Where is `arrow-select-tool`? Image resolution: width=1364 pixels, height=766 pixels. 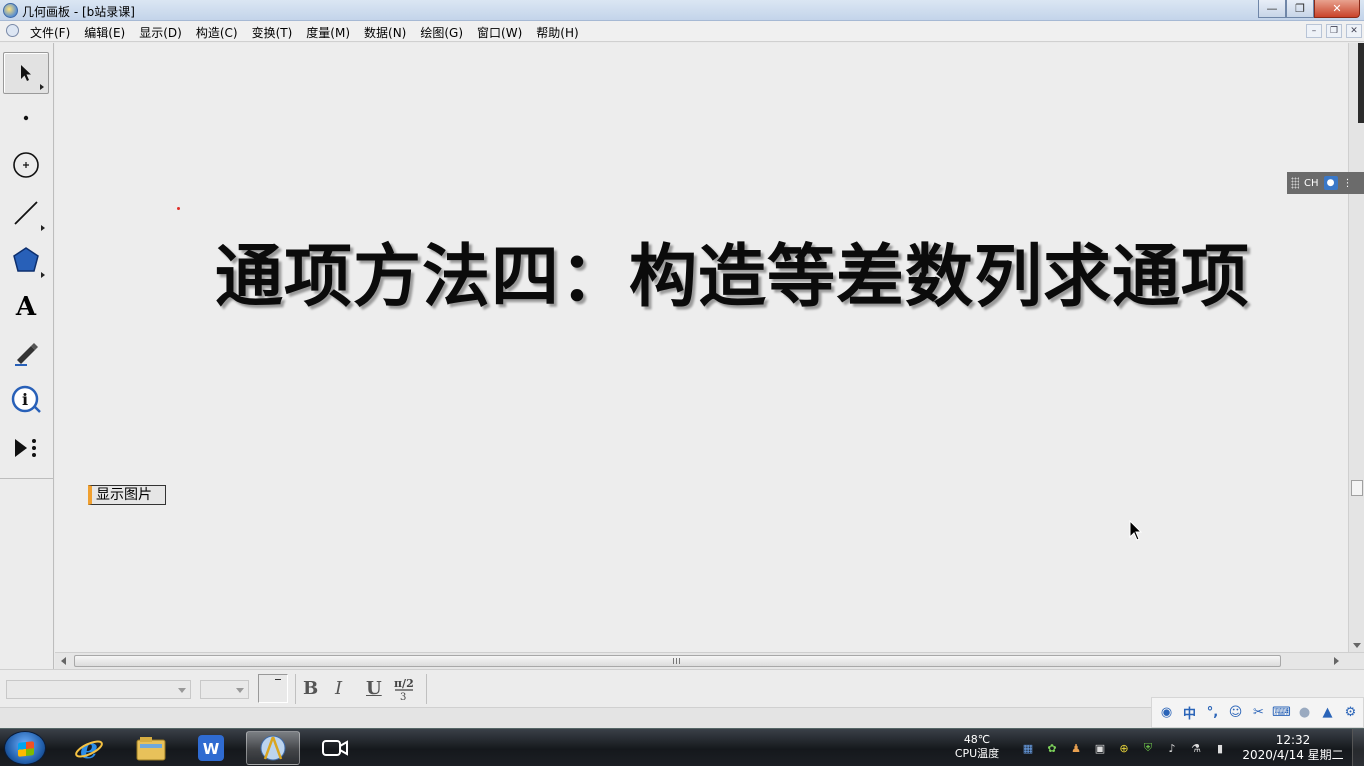 arrow-select-tool is located at coordinates (26, 73).